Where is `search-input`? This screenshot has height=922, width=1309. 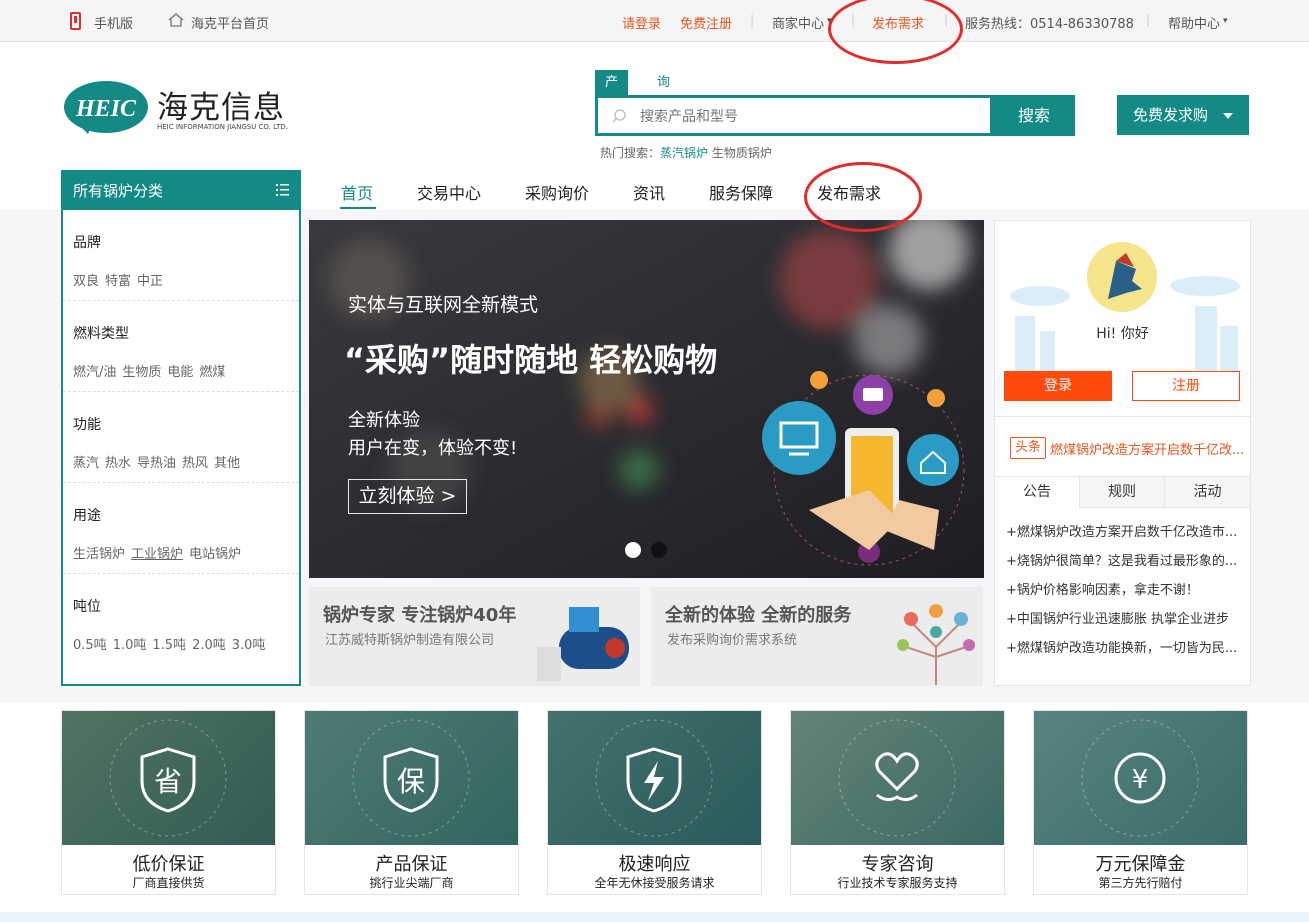 search-input is located at coordinates (810, 115).